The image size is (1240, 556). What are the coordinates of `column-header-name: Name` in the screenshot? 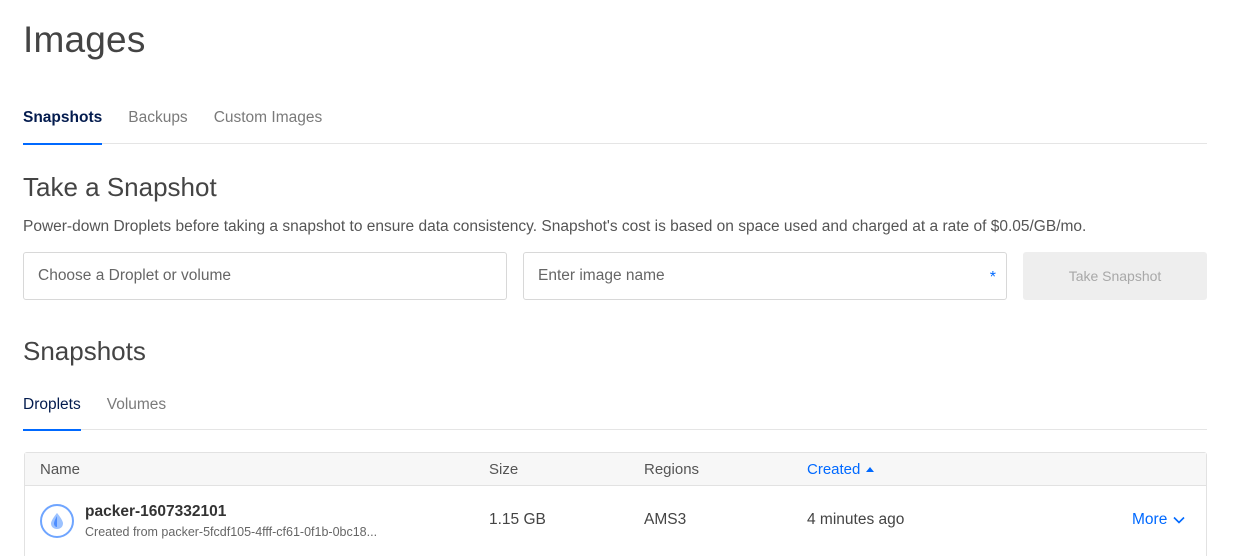 It's located at (60, 469).